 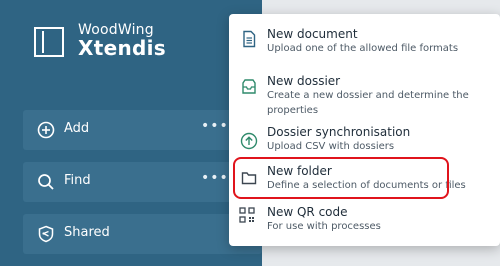 I want to click on document-icon, so click(x=249, y=39).